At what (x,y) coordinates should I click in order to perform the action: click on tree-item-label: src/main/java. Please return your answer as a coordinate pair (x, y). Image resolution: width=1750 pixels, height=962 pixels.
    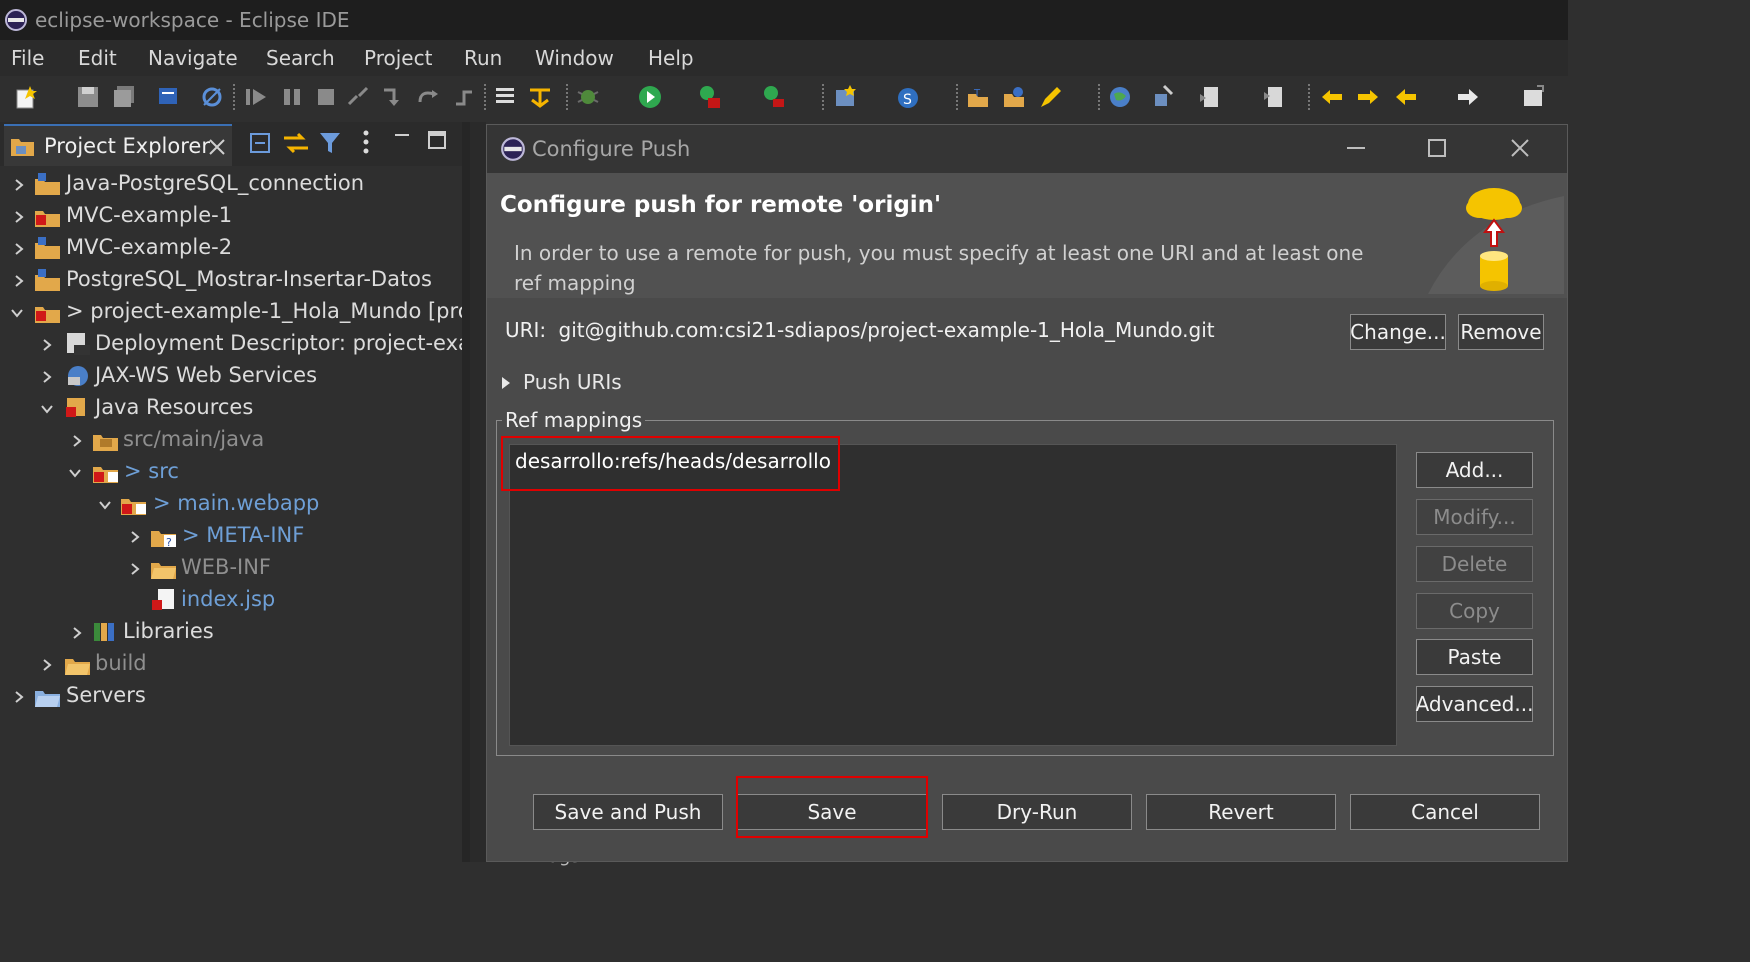
    Looking at the image, I should click on (194, 439).